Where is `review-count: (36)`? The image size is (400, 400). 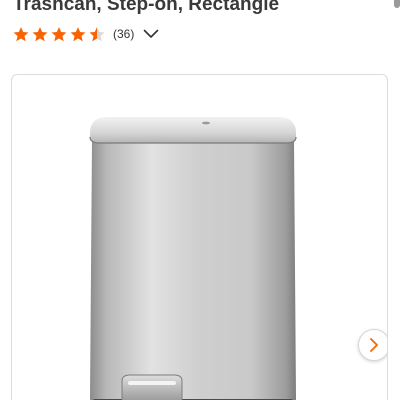
review-count: (36) is located at coordinates (123, 34).